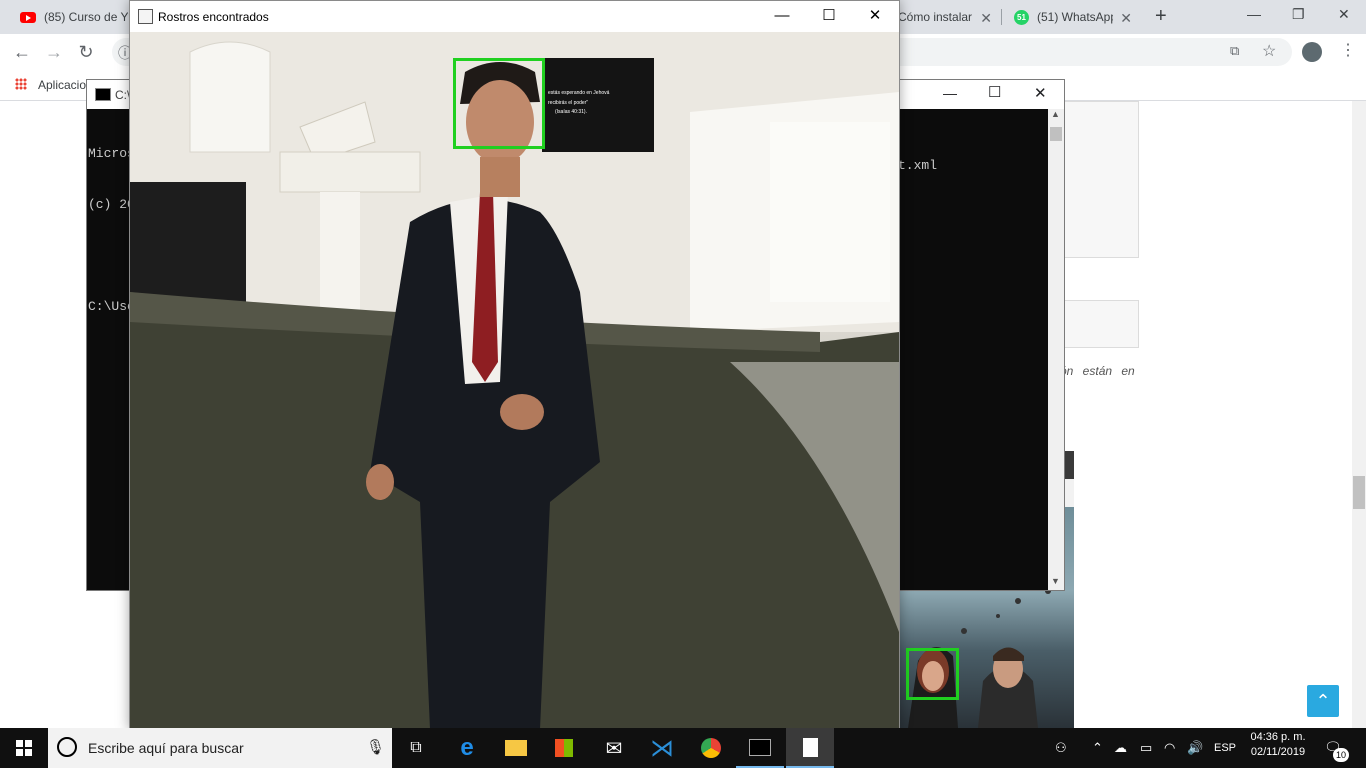  What do you see at coordinates (375, 747) in the screenshot?
I see `microphone-icon: 🎙` at bounding box center [375, 747].